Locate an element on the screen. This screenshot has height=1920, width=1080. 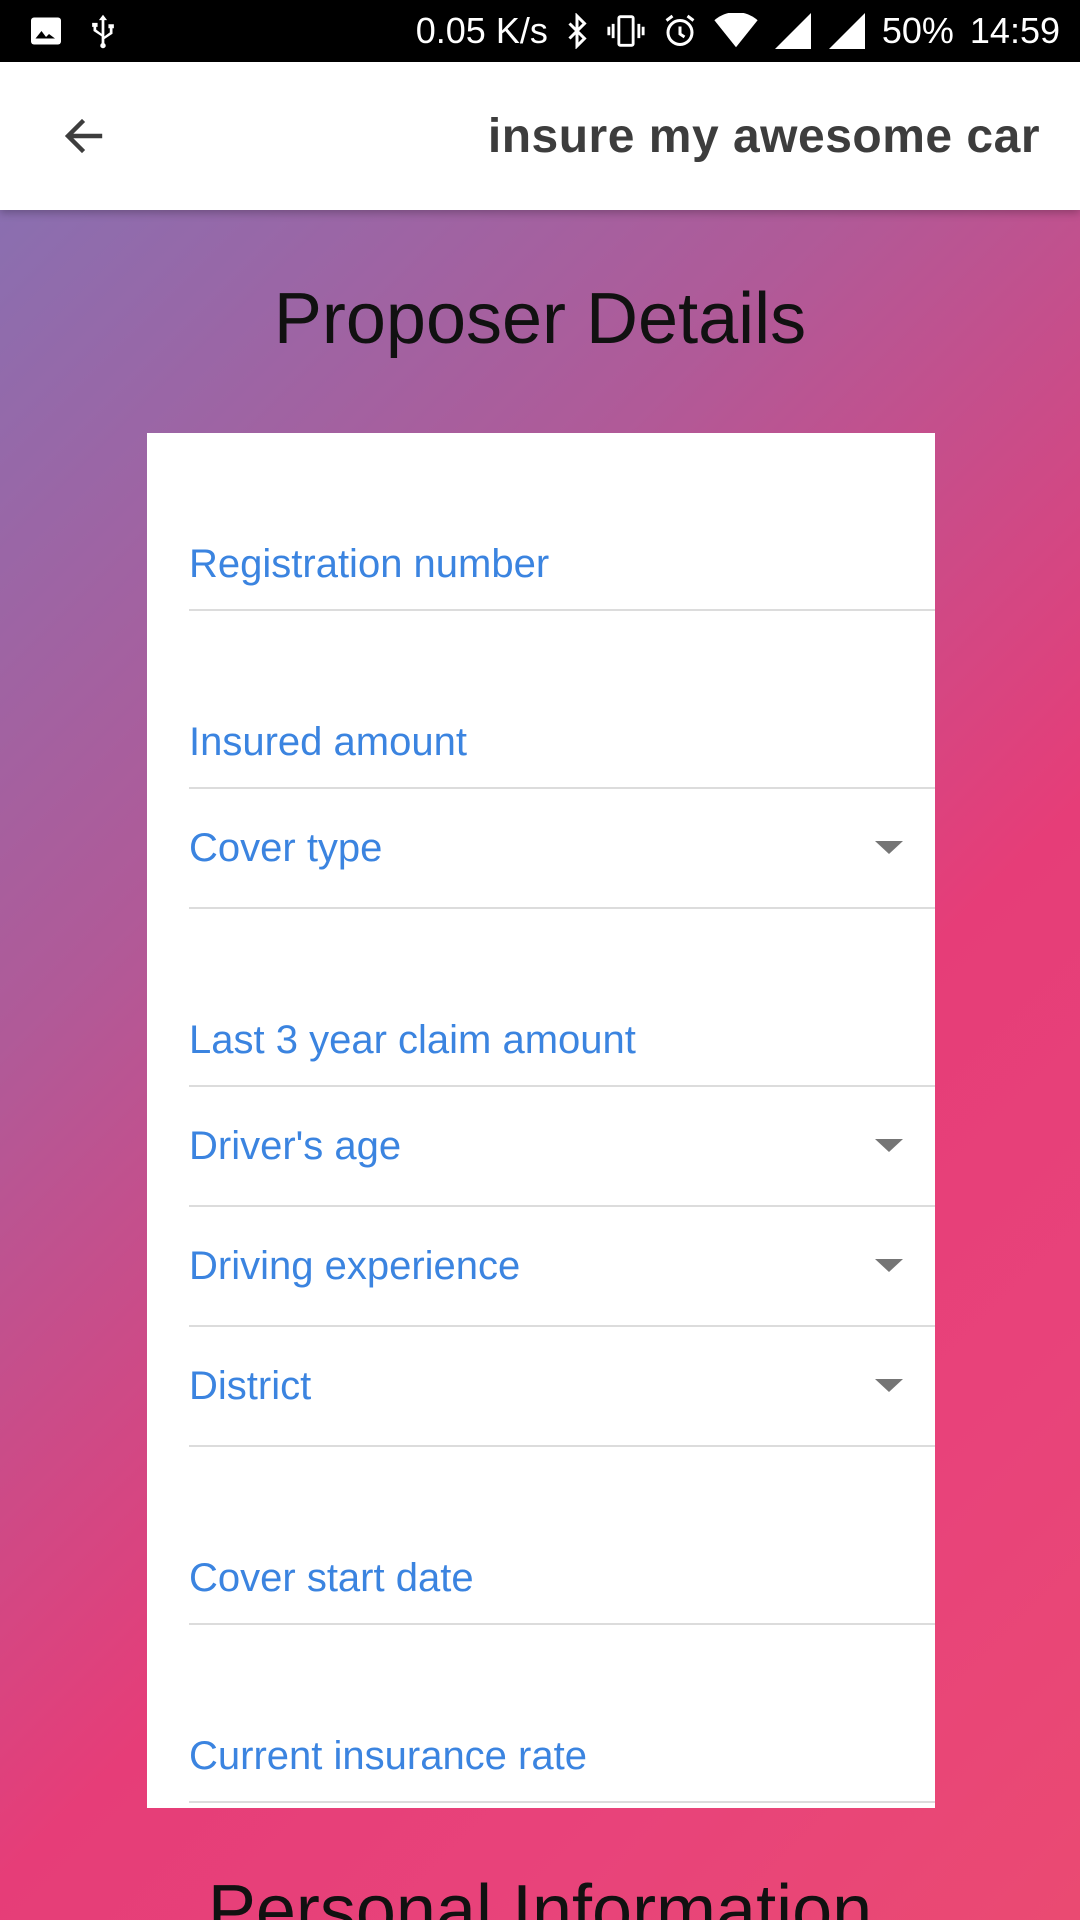
cover-start-date-field: Cover start date is located at coordinates (562, 1536).